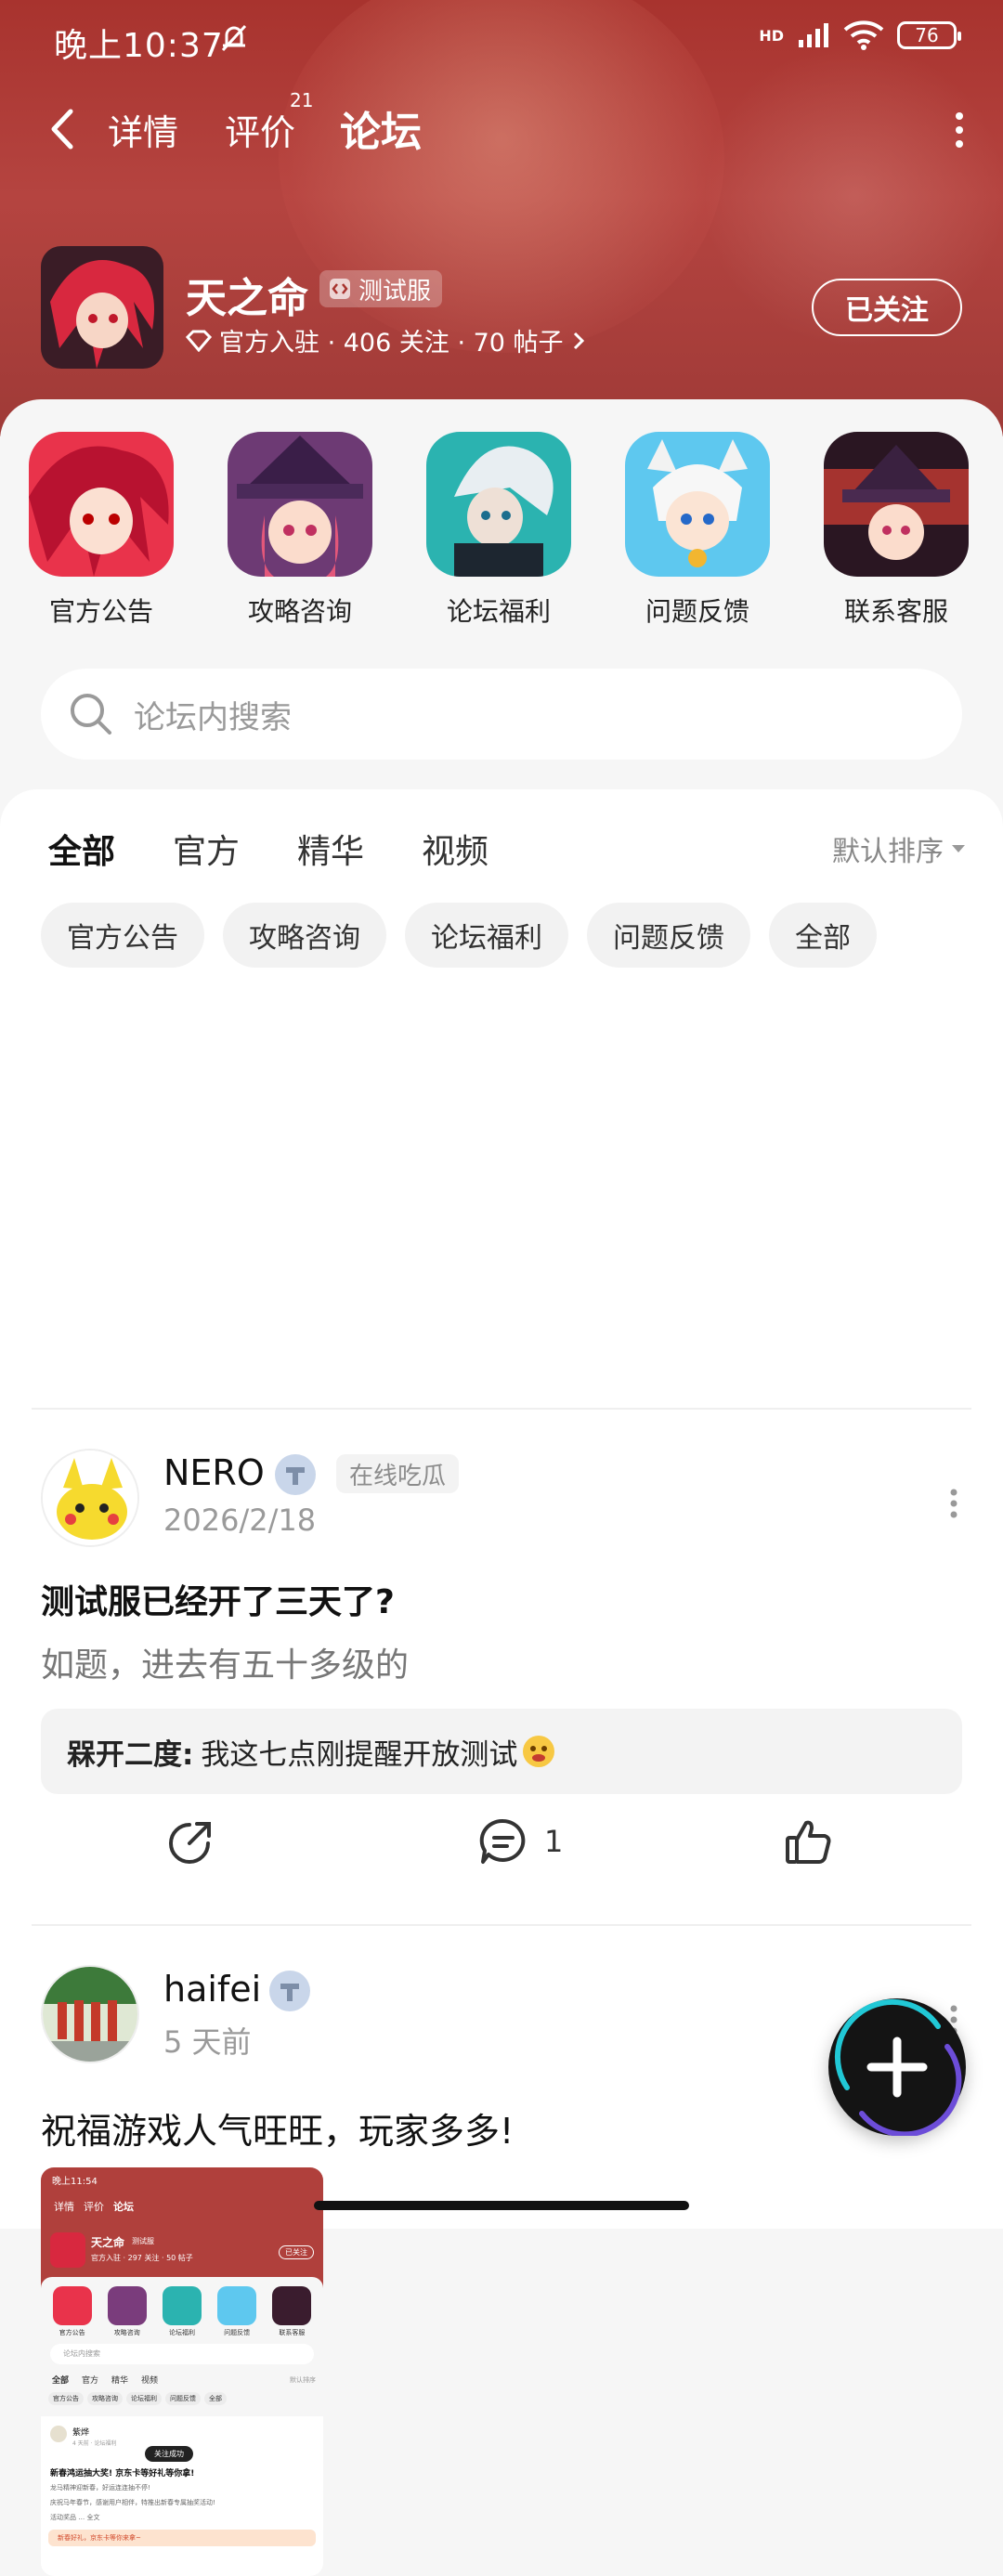 Image resolution: width=1003 pixels, height=2576 pixels. Describe the element at coordinates (888, 852) in the screenshot. I see `sort-label: 默认排序` at that location.